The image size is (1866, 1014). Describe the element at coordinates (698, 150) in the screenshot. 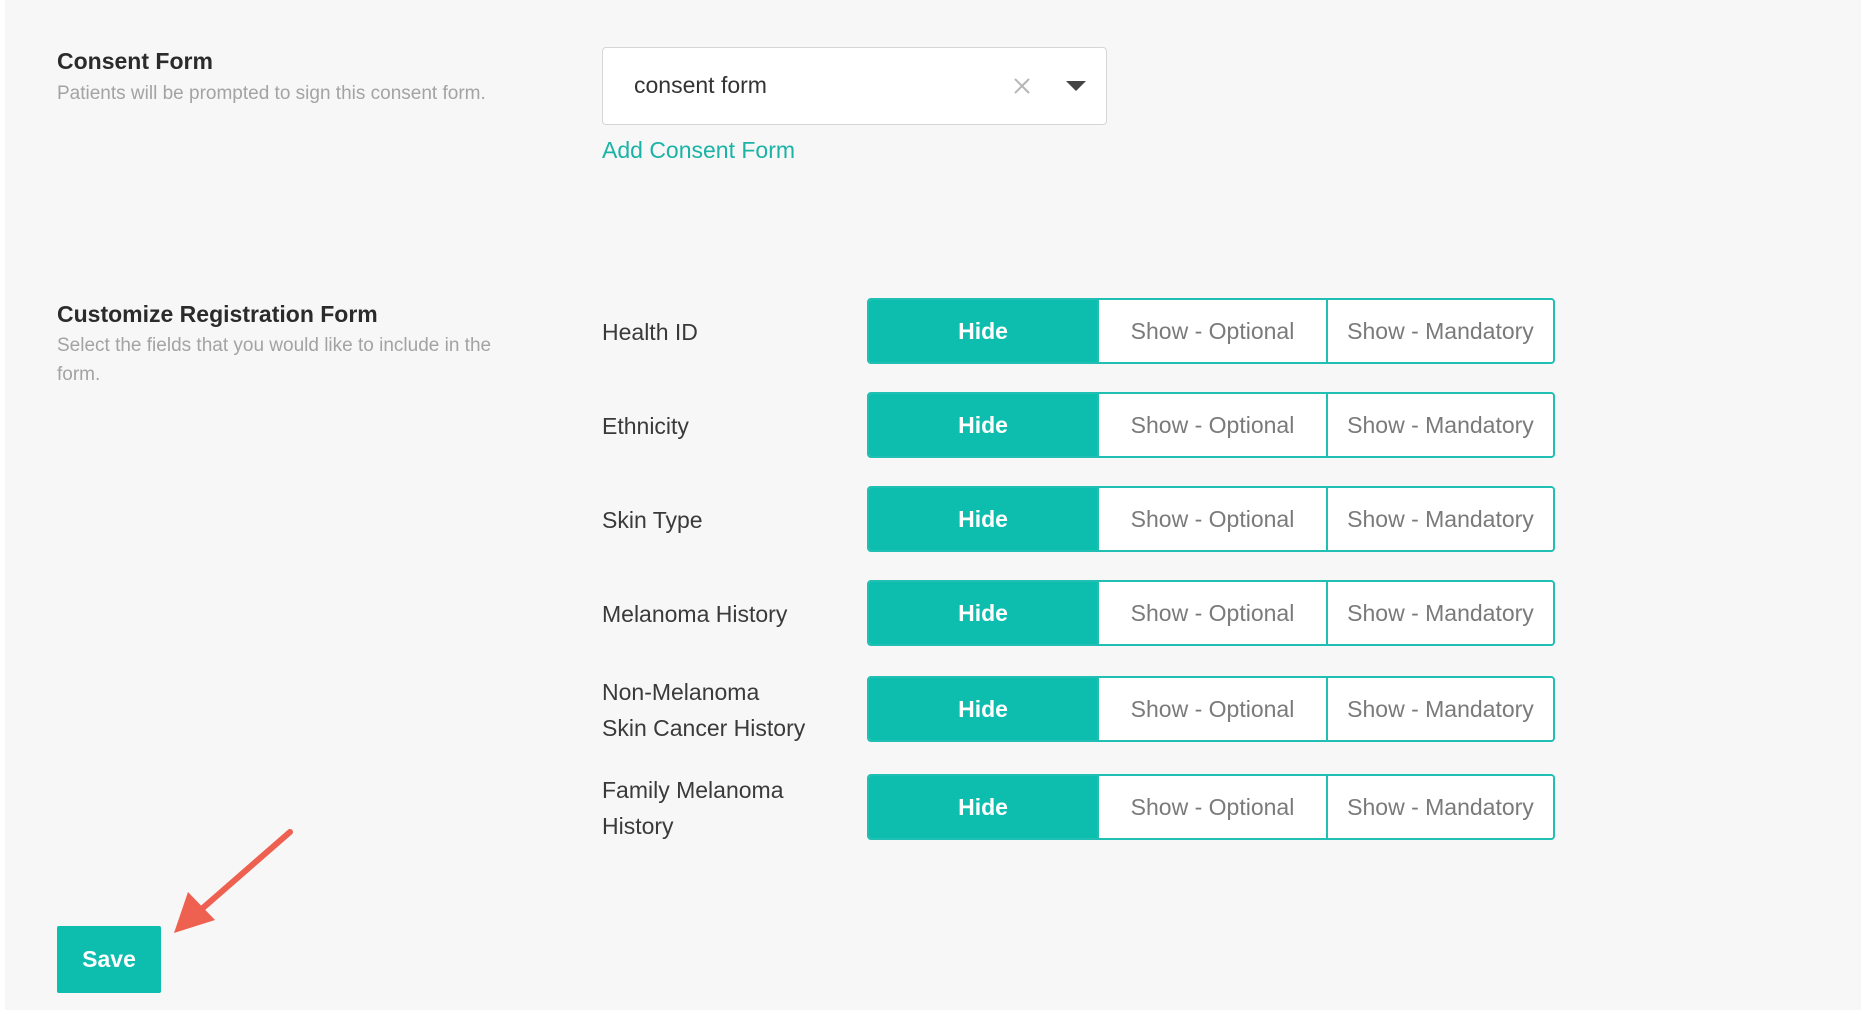

I see `add-consent-form-link: Add Consent Form` at that location.